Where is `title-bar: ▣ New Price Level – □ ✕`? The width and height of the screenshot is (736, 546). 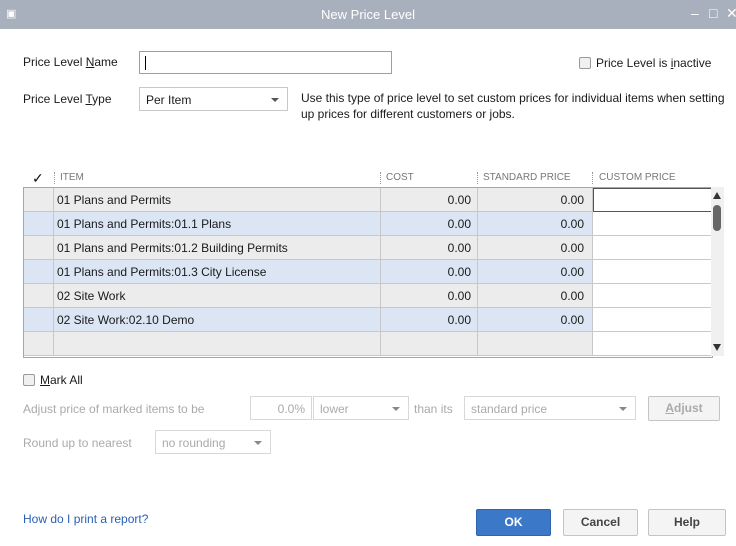 title-bar: ▣ New Price Level – □ ✕ is located at coordinates (368, 14).